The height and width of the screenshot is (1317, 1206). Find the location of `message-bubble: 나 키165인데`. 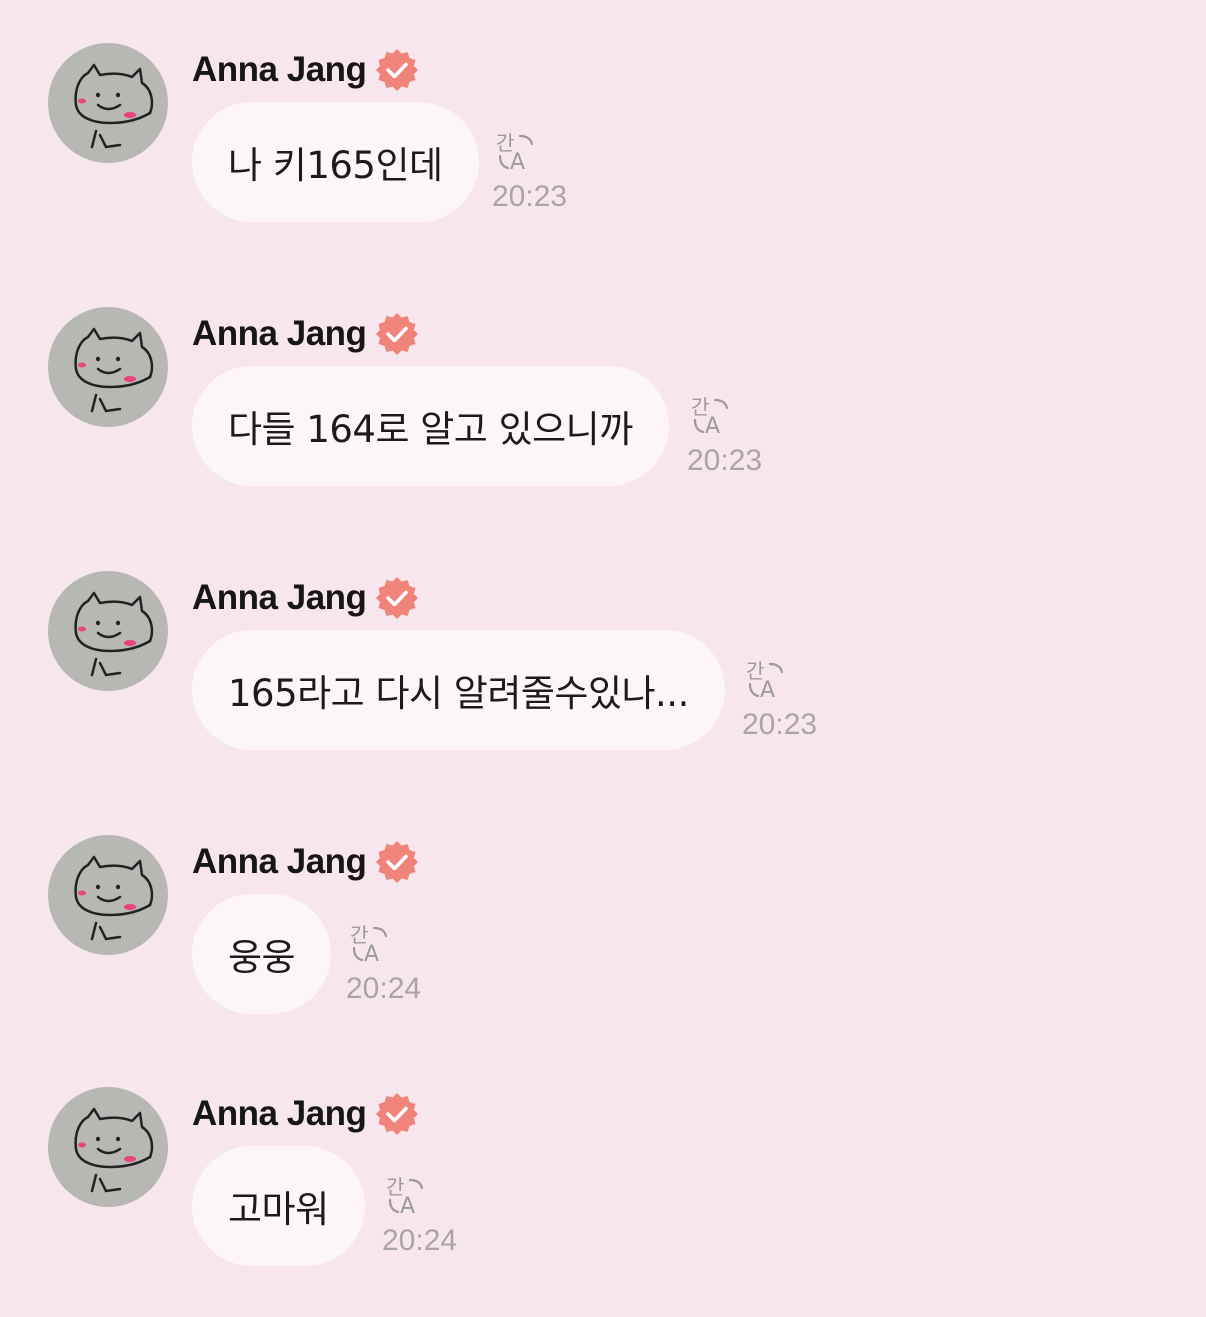

message-bubble: 나 키165인데 is located at coordinates (335, 162).